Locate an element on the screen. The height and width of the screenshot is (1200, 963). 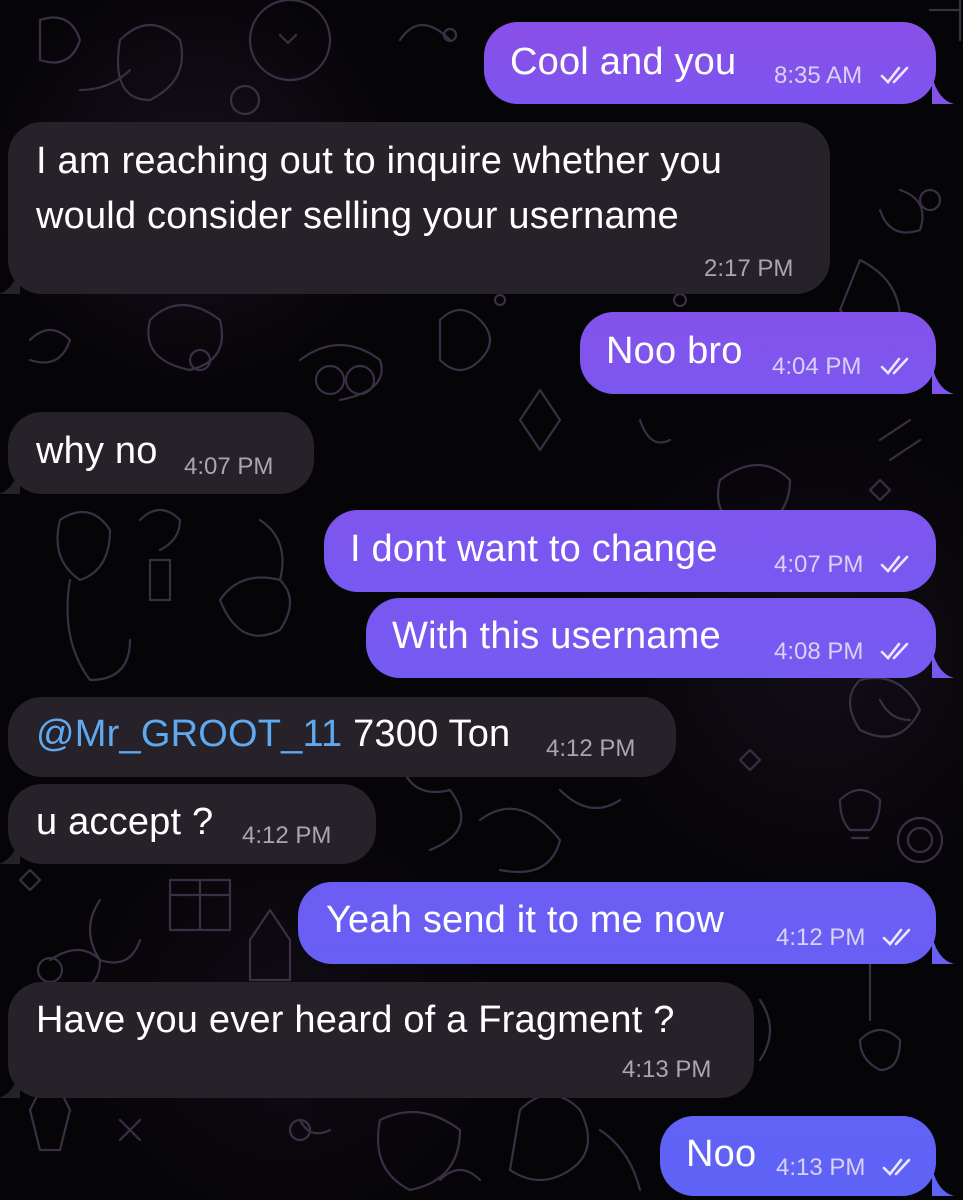
message-time: 4:08 PM is located at coordinates (819, 651).